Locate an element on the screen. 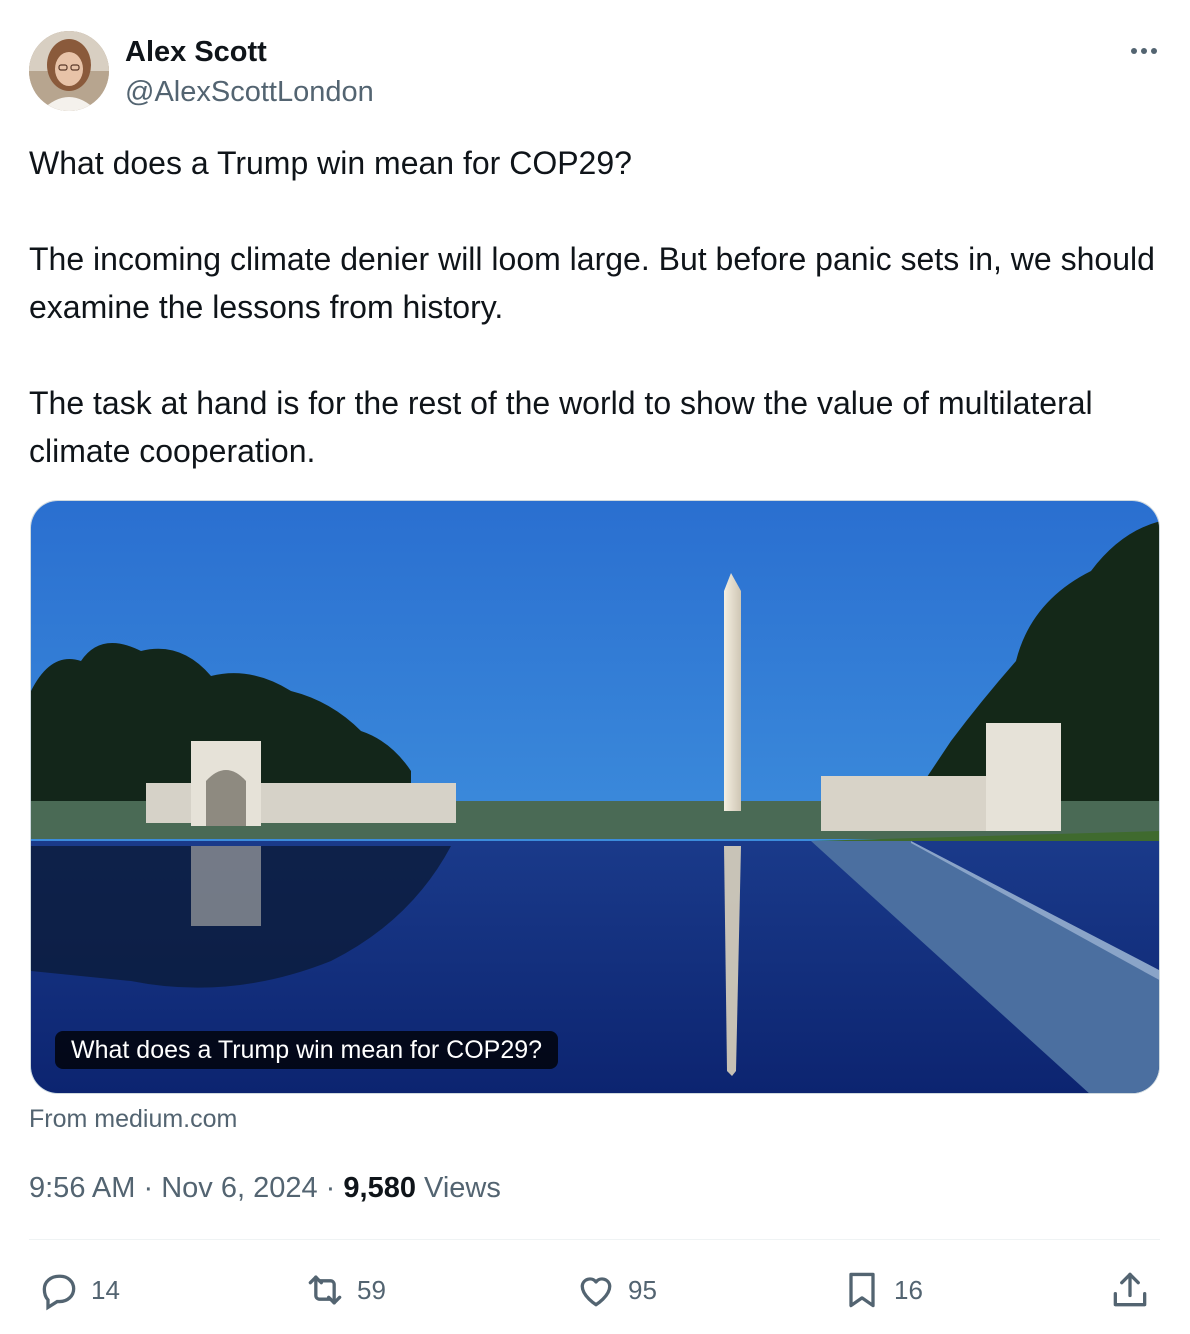 This screenshot has height=1334, width=1190. author-handle: @AlexScottLondon is located at coordinates (249, 92).